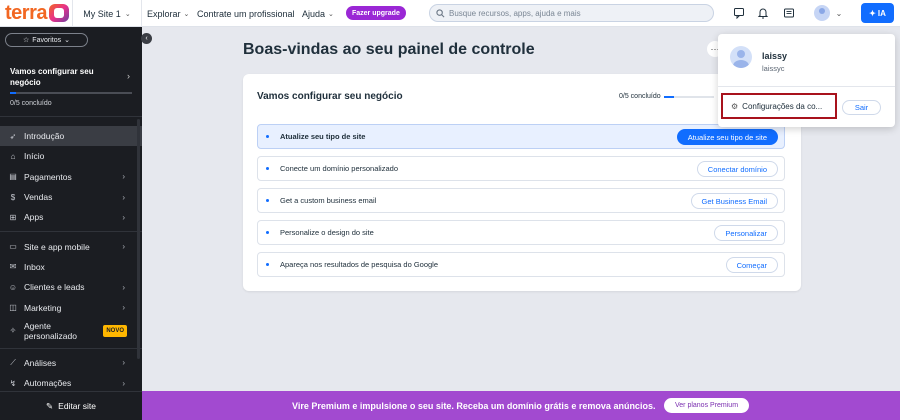 The height and width of the screenshot is (420, 900). Describe the element at coordinates (734, 201) in the screenshot. I see `task-action-button: Get Business Email` at that location.